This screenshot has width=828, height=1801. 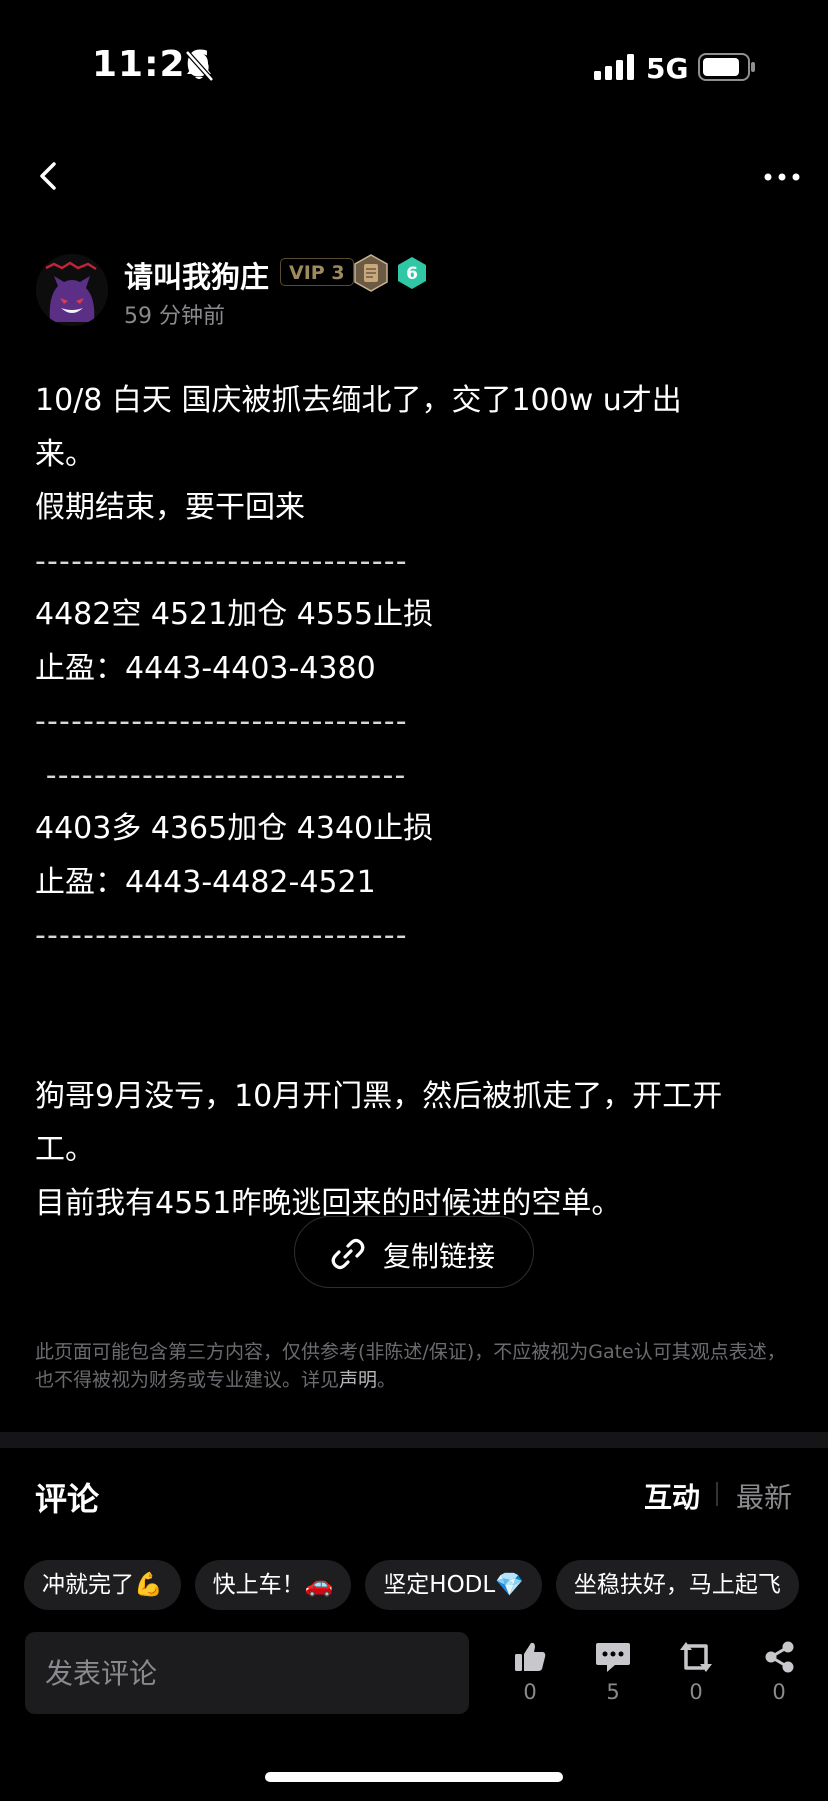 I want to click on post-timestamp: 59 分钟前, so click(x=174, y=316).